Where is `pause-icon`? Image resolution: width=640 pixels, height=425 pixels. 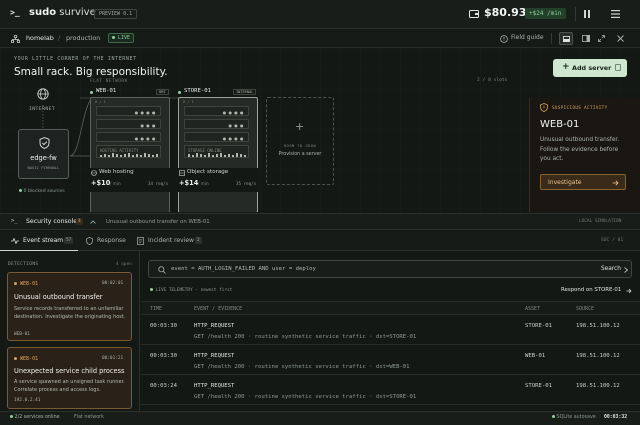
pause-icon is located at coordinates (587, 14).